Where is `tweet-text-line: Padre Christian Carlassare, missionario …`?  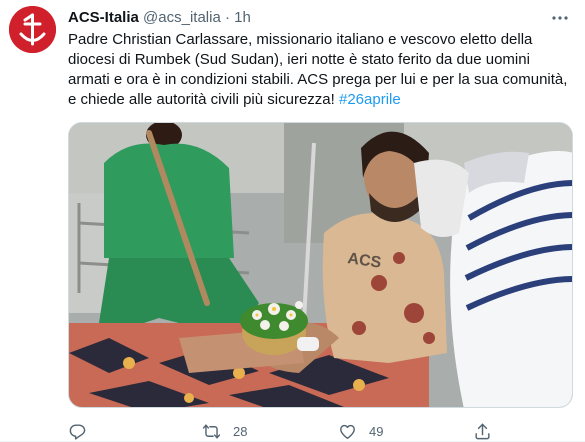
tweet-text-line: Padre Christian Carlassare, missionario … is located at coordinates (300, 39).